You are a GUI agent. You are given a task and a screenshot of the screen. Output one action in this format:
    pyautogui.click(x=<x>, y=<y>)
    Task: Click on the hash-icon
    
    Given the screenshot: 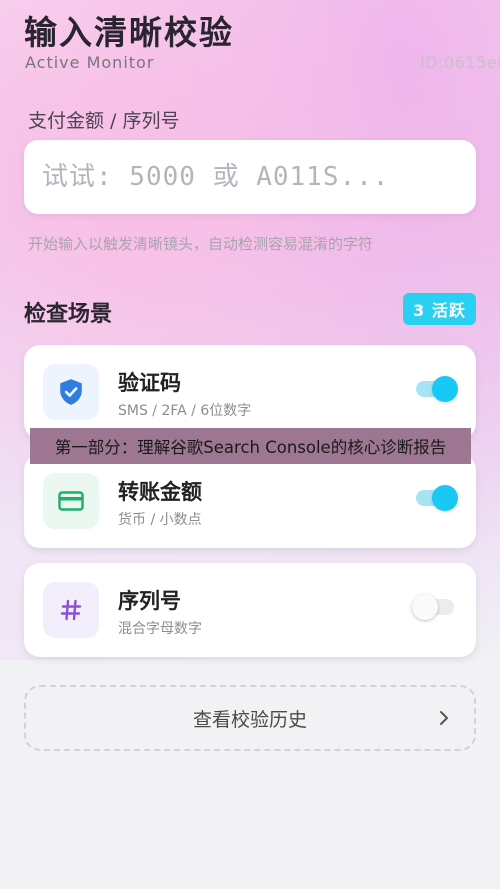 What is the action you would take?
    pyautogui.click(x=71, y=610)
    